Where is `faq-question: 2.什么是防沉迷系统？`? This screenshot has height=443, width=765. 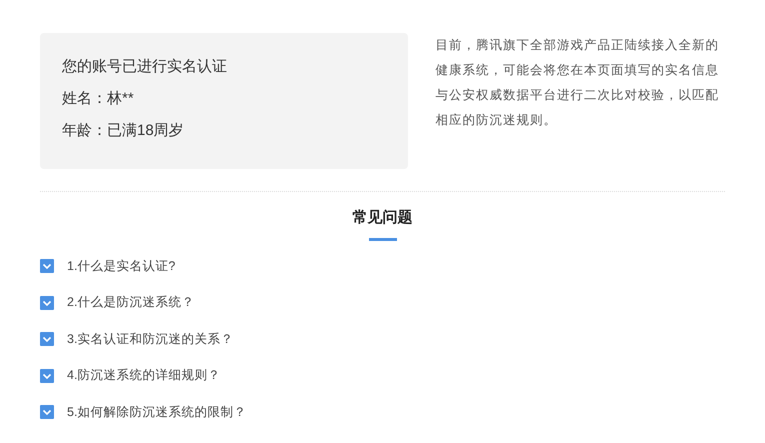
faq-question: 2.什么是防沉迷系统？ is located at coordinates (130, 302).